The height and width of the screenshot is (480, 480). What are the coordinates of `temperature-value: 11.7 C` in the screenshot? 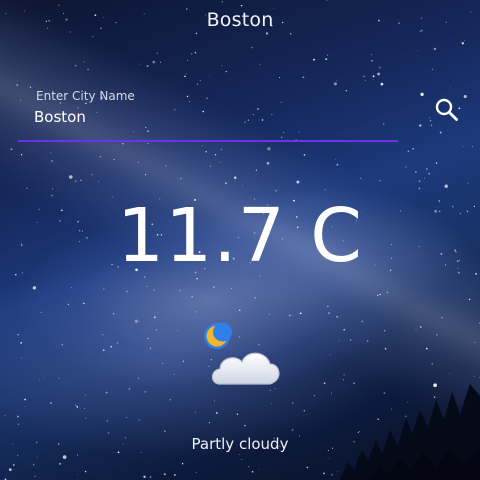 It's located at (240, 236).